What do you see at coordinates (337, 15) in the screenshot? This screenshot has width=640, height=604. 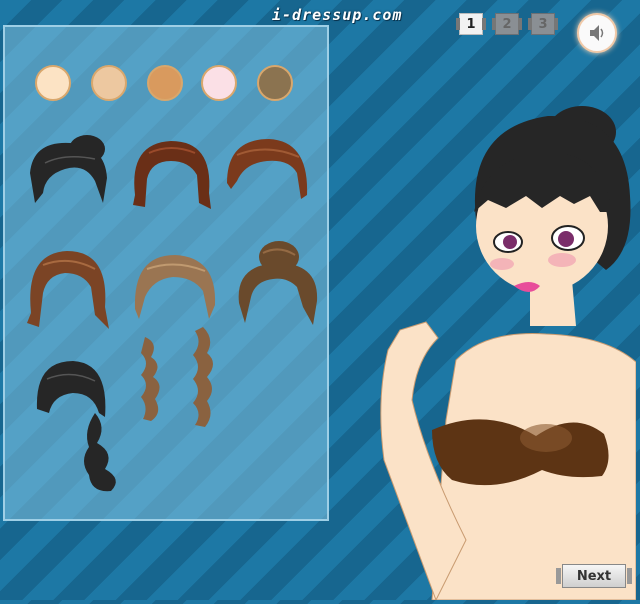 I see `site-logo: i-dressup.com` at bounding box center [337, 15].